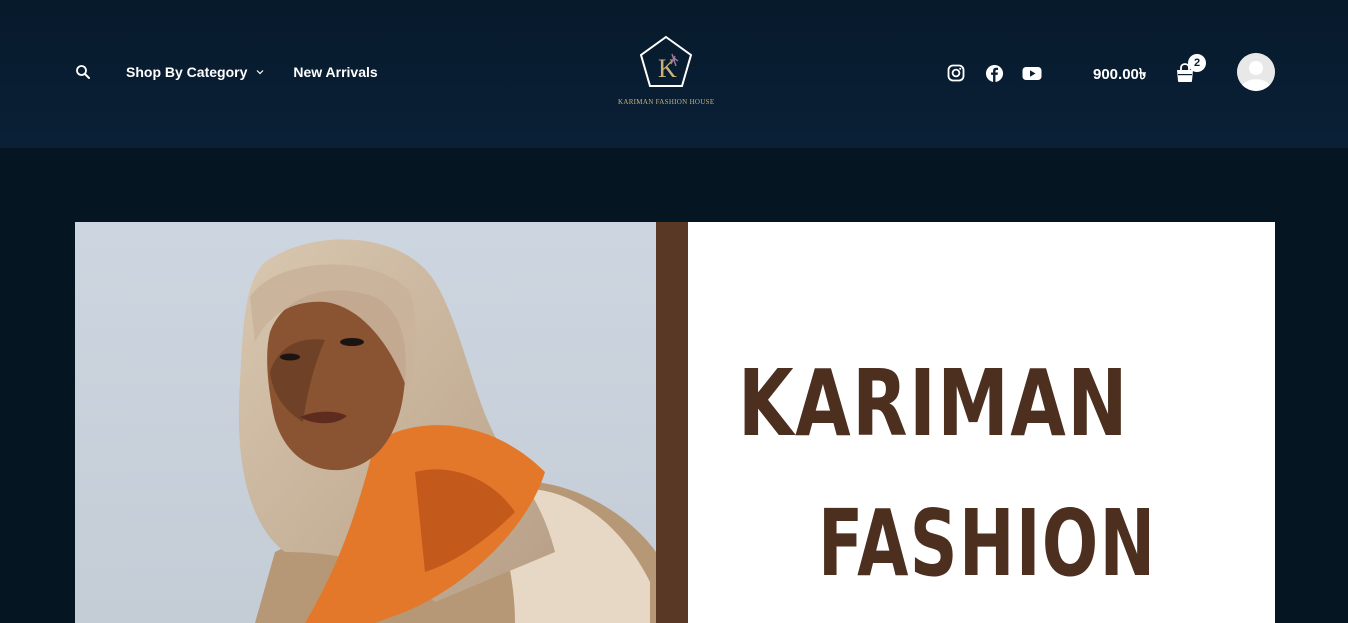  Describe the element at coordinates (1032, 73) in the screenshot. I see `youtube-icon` at that location.